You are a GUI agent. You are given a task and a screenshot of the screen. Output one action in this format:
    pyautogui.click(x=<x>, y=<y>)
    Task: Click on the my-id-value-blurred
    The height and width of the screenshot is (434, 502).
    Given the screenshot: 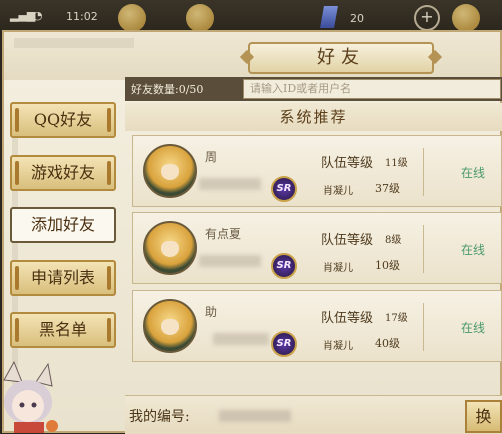 What is the action you would take?
    pyautogui.click(x=255, y=416)
    